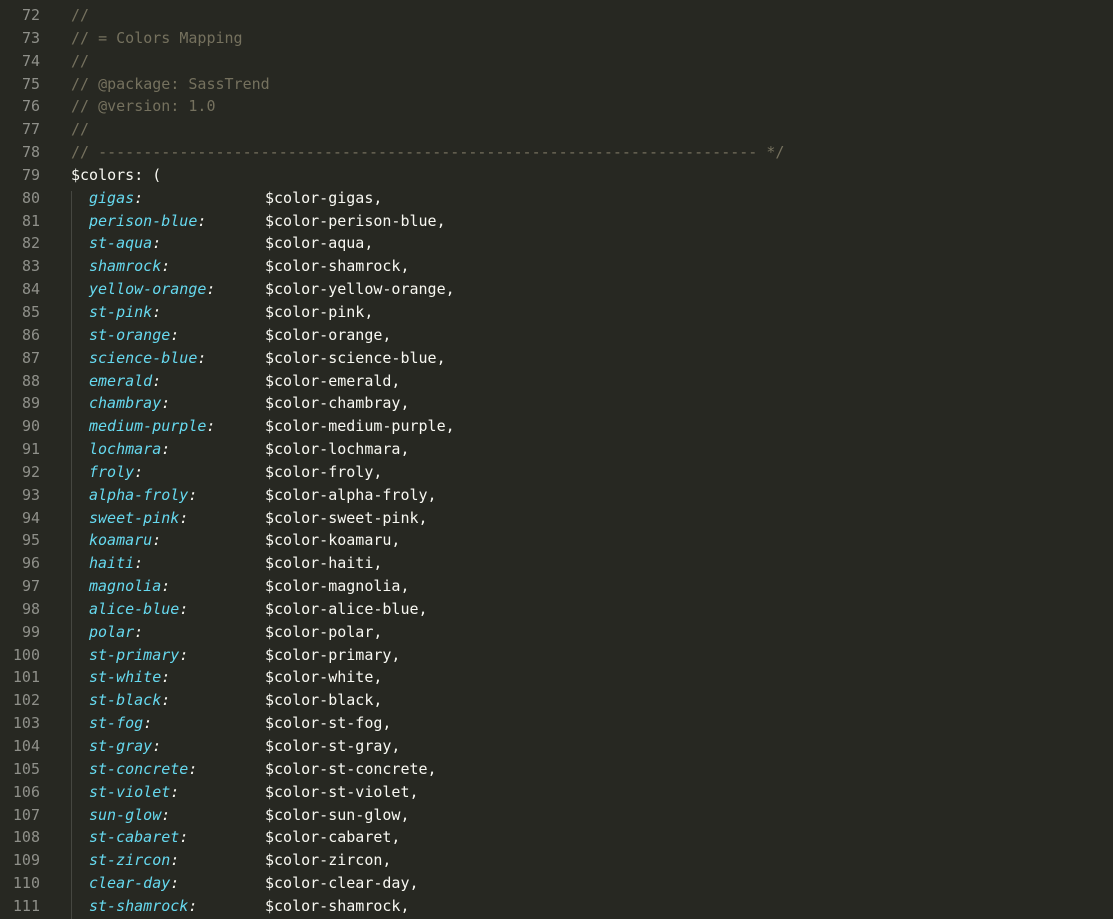 The image size is (1113, 919). Describe the element at coordinates (121, 243) in the screenshot. I see `map-key-text: st-aqua` at that location.